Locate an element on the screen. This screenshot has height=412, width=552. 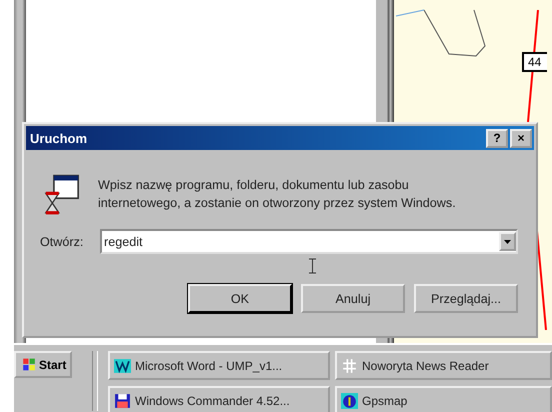
windows-flag-icon is located at coordinates (28, 364).